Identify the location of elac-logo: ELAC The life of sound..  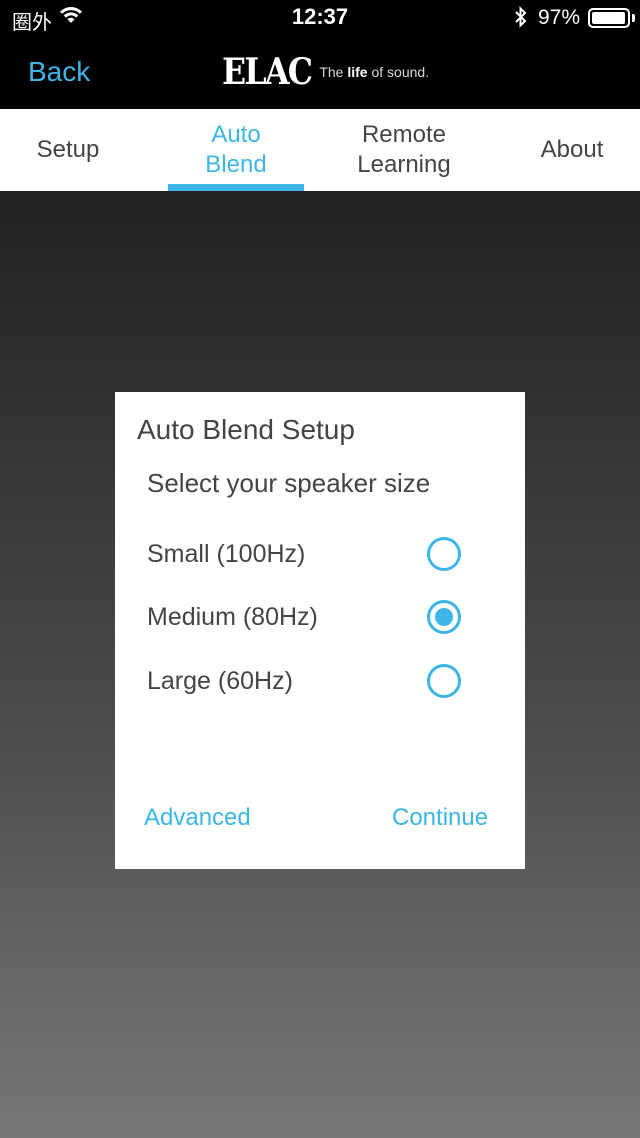
(325, 72).